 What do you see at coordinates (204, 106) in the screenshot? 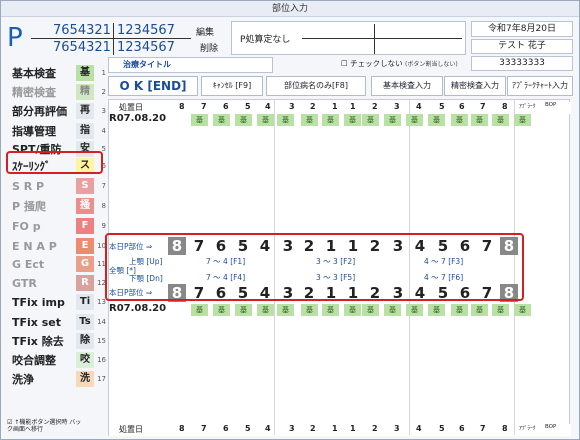
I see `tooth-number: 7` at bounding box center [204, 106].